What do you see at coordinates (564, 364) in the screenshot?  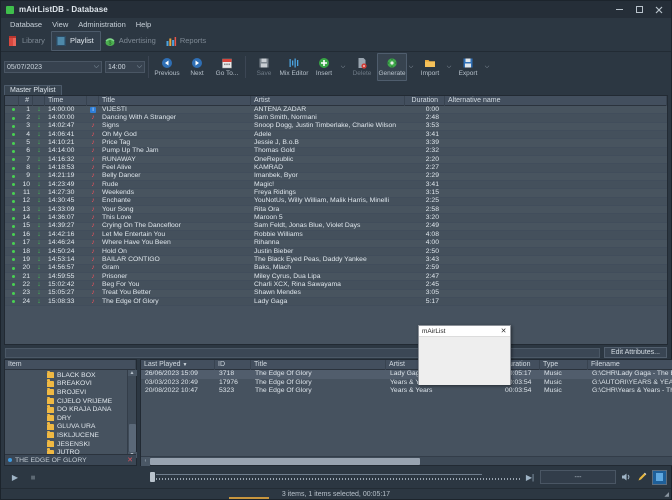 I see `results-col-type: Type` at bounding box center [564, 364].